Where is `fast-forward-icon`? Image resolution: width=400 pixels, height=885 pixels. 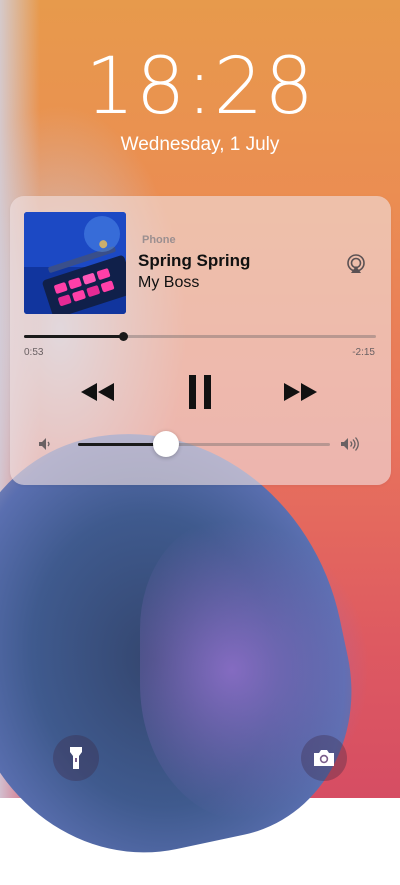 fast-forward-icon is located at coordinates (300, 392).